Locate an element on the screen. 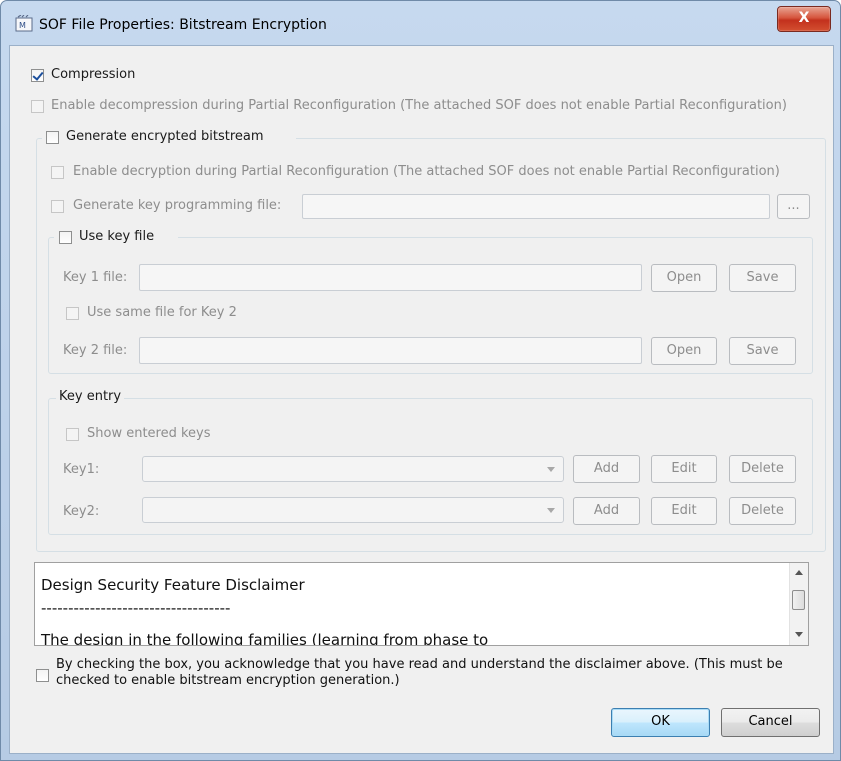 The image size is (841, 761). key1-add-button: Add is located at coordinates (606, 469).